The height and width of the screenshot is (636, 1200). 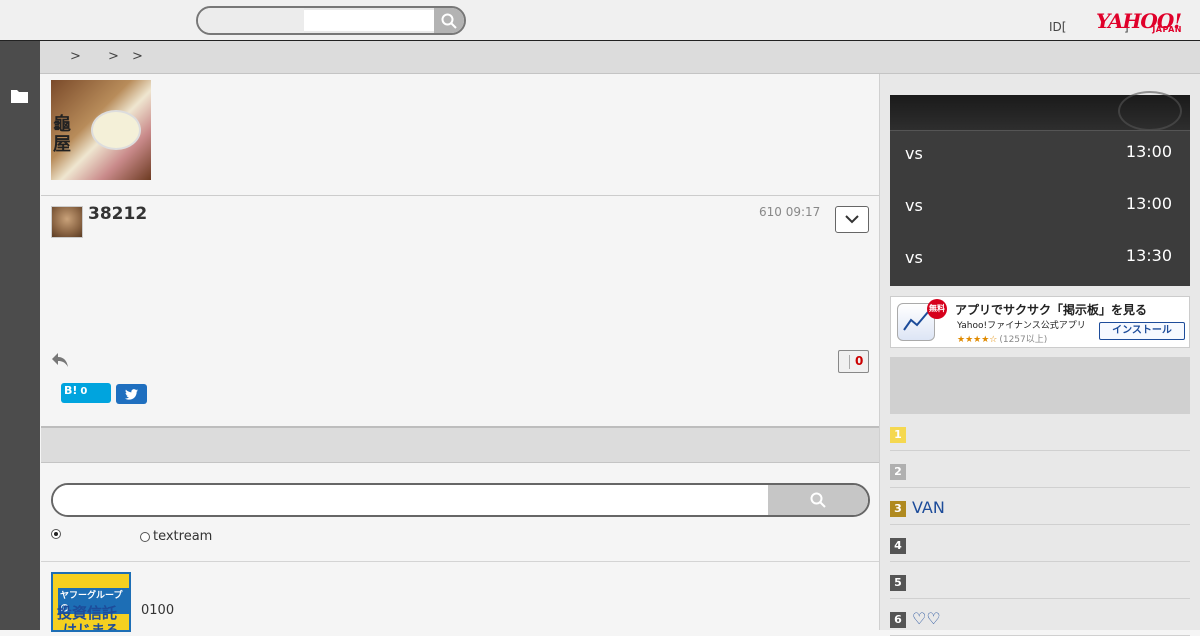 What do you see at coordinates (411, 500) in the screenshot?
I see `board-search-input` at bounding box center [411, 500].